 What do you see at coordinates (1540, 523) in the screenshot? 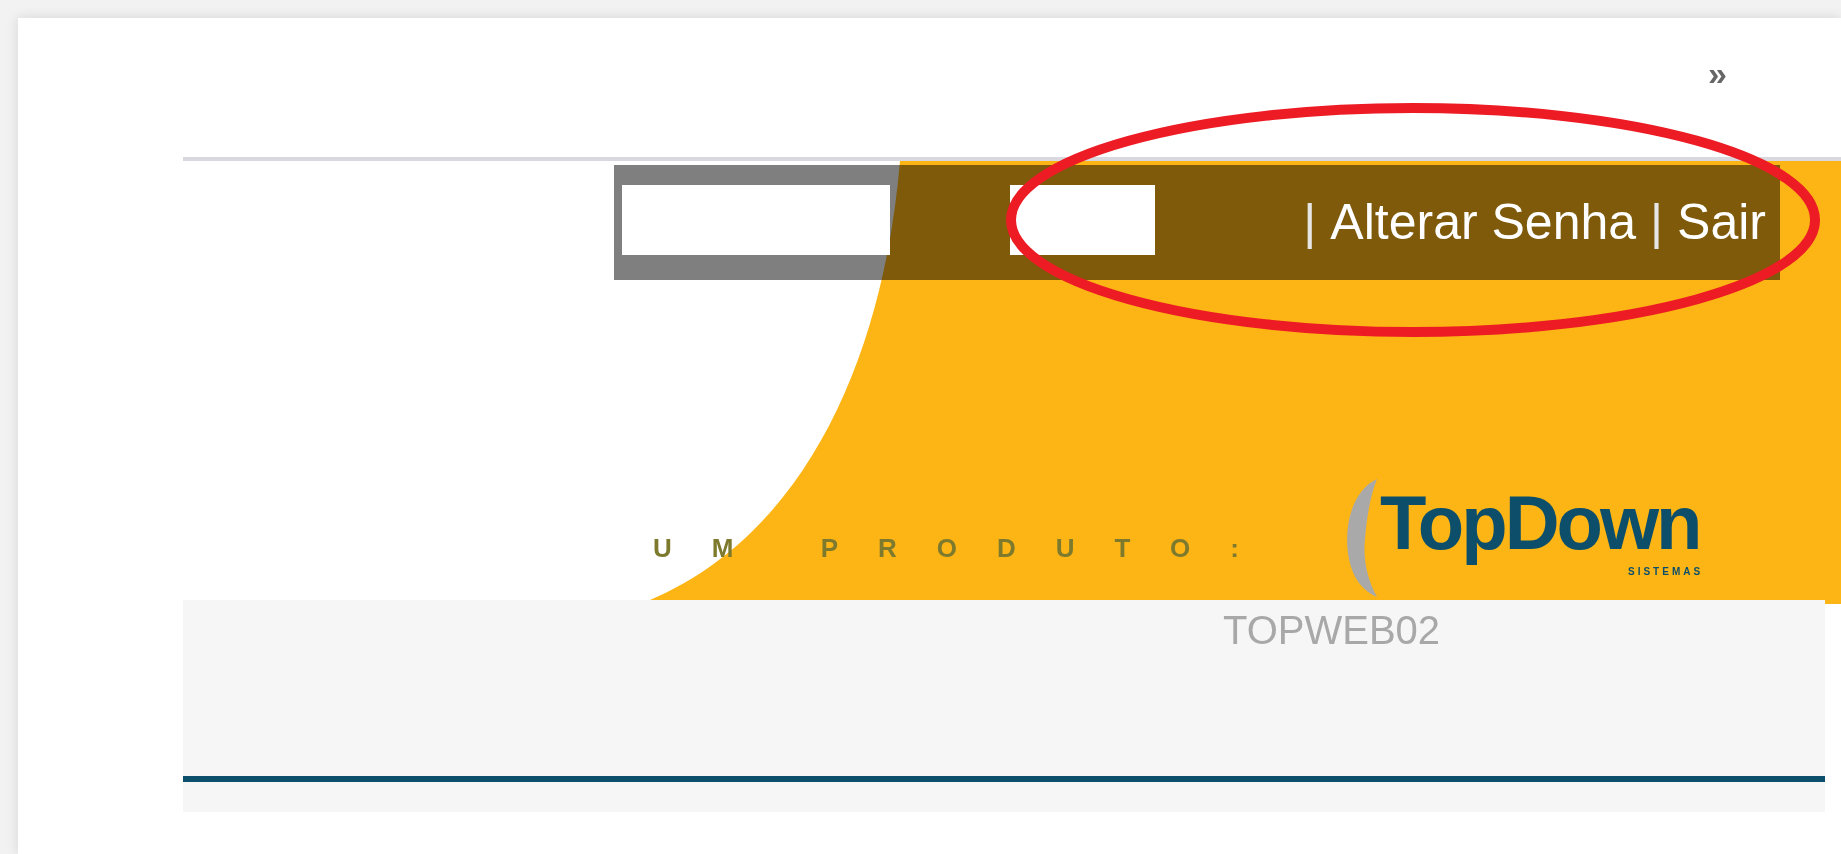
I see `logo-text: TopDown` at bounding box center [1540, 523].